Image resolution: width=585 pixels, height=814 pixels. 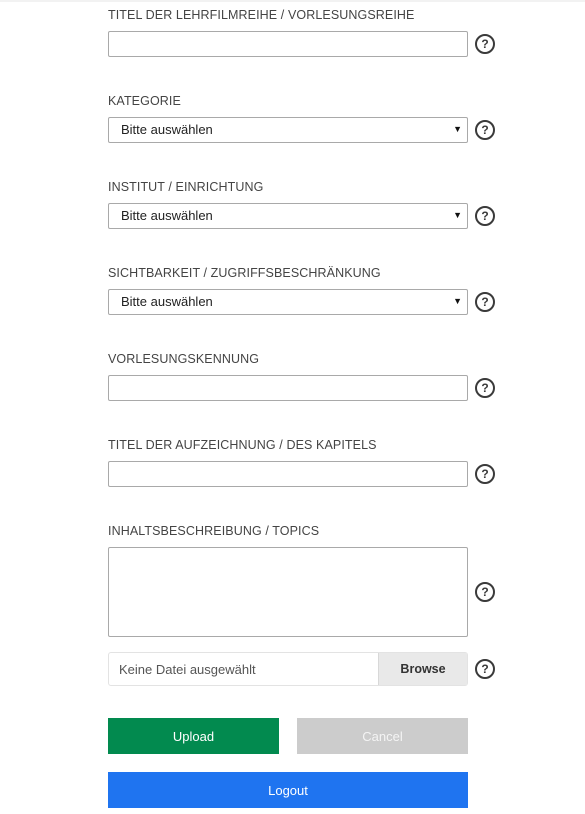 I want to click on lecture-id-input, so click(x=288, y=388).